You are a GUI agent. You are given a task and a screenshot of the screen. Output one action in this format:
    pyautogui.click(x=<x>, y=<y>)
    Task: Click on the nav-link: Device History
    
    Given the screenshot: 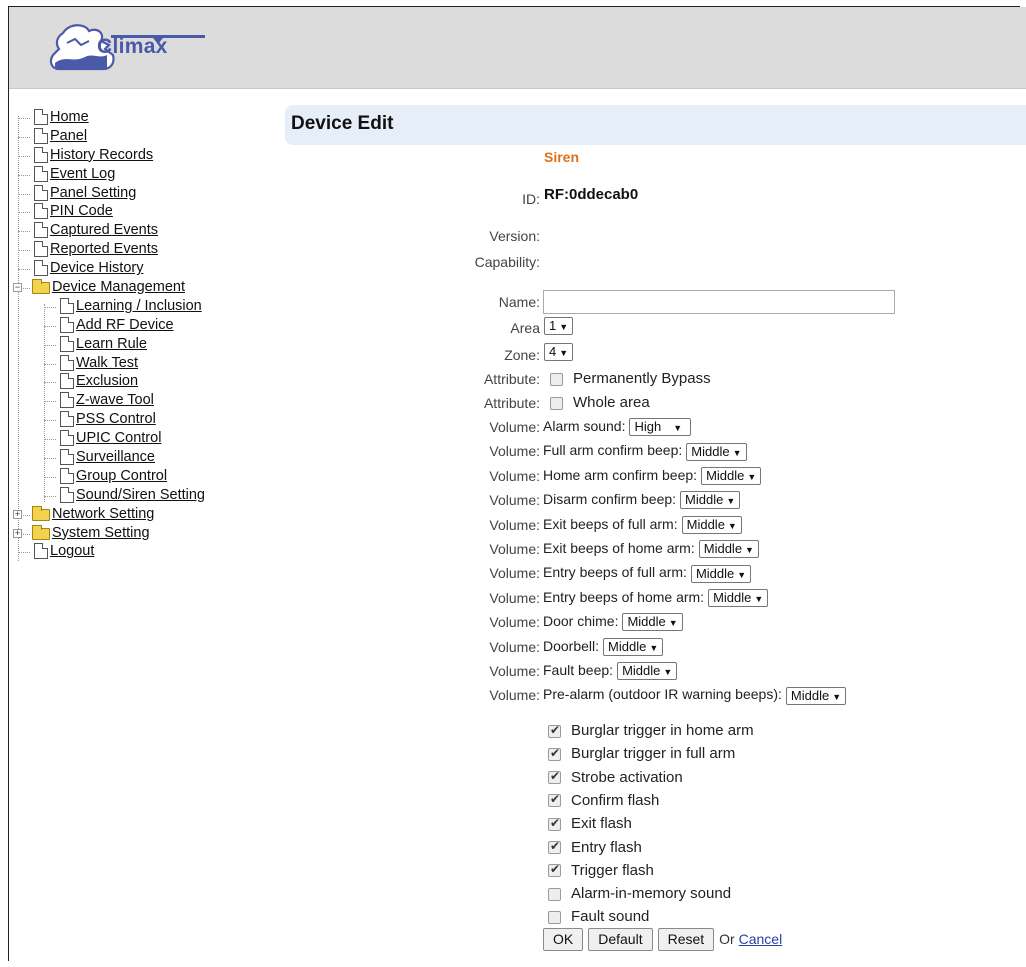 What is the action you would take?
    pyautogui.click(x=96, y=268)
    